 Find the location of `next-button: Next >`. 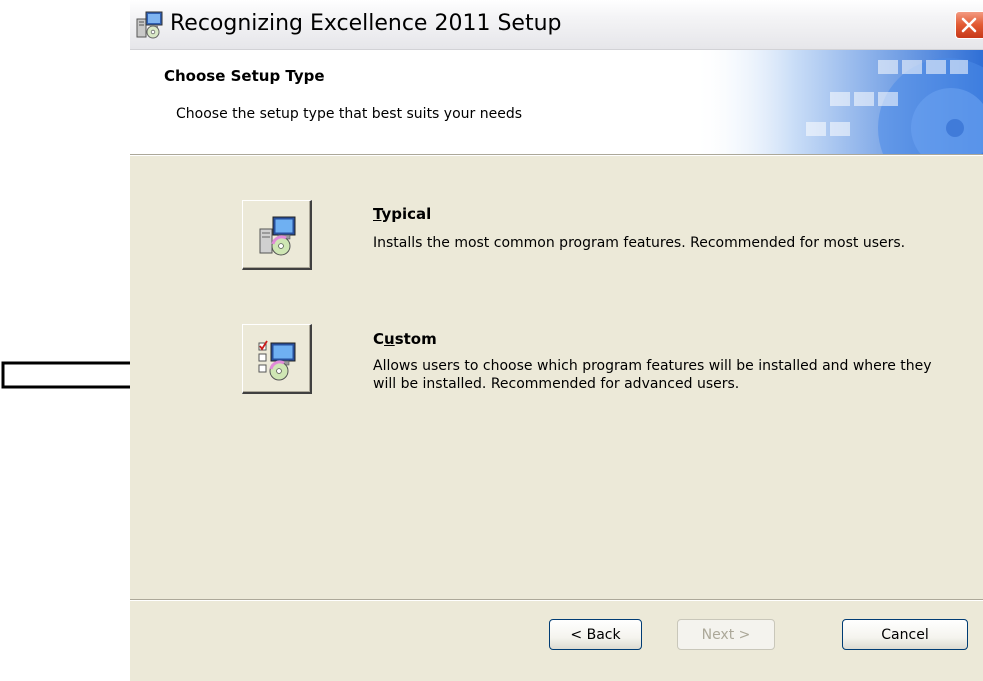

next-button: Next > is located at coordinates (726, 634).